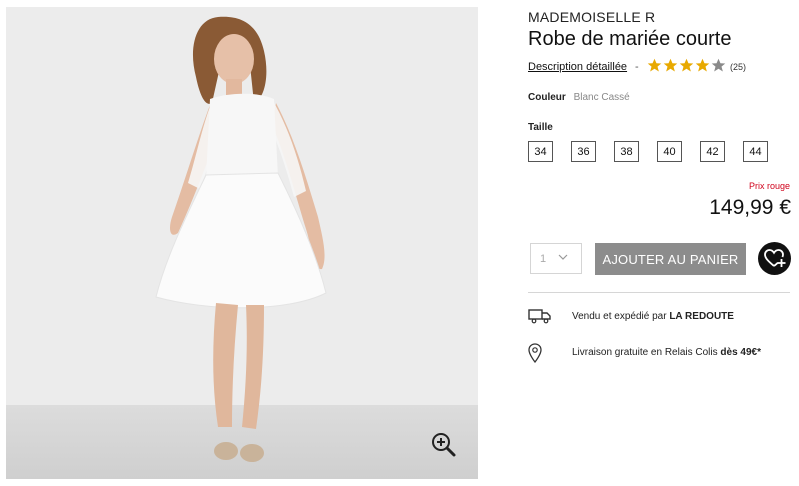 This screenshot has height=486, width=799. Describe the element at coordinates (646, 352) in the screenshot. I see `delivery-prefix: Livraison gratuite en Relais Colis` at that location.